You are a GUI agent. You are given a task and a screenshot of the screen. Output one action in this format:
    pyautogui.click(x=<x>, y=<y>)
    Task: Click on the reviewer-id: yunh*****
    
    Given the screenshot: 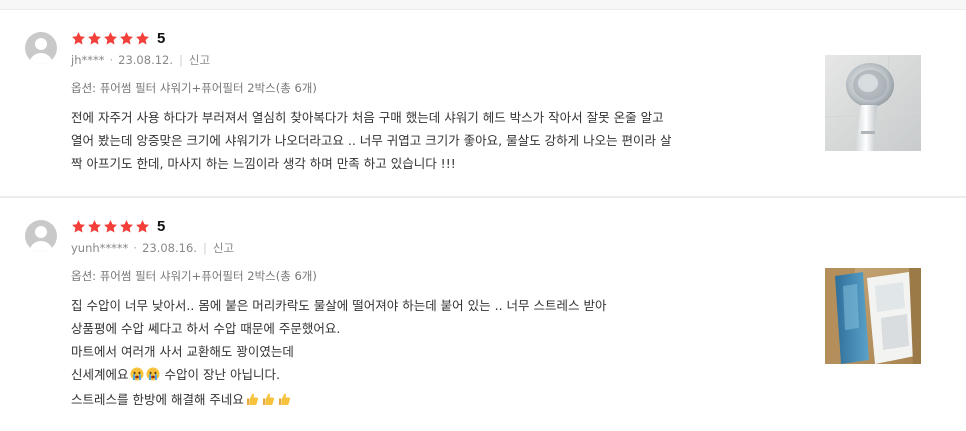 What is the action you would take?
    pyautogui.click(x=100, y=248)
    